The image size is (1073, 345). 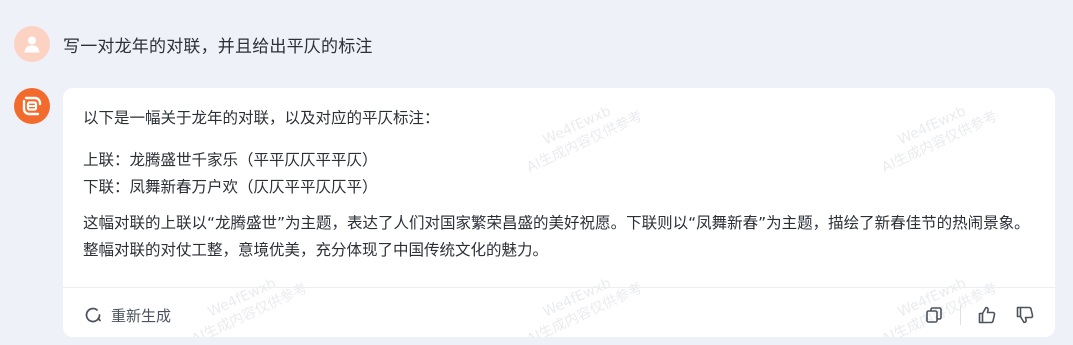 What do you see at coordinates (230, 160) in the screenshot?
I see `couplet-upper-line: 上联：龙腾盛世千家乐（平平仄仄平平仄）` at bounding box center [230, 160].